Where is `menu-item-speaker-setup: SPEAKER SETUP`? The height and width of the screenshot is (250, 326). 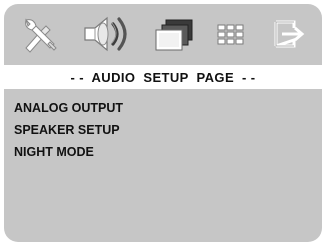
menu-item-speaker-setup: SPEAKER SETUP is located at coordinates (68, 130).